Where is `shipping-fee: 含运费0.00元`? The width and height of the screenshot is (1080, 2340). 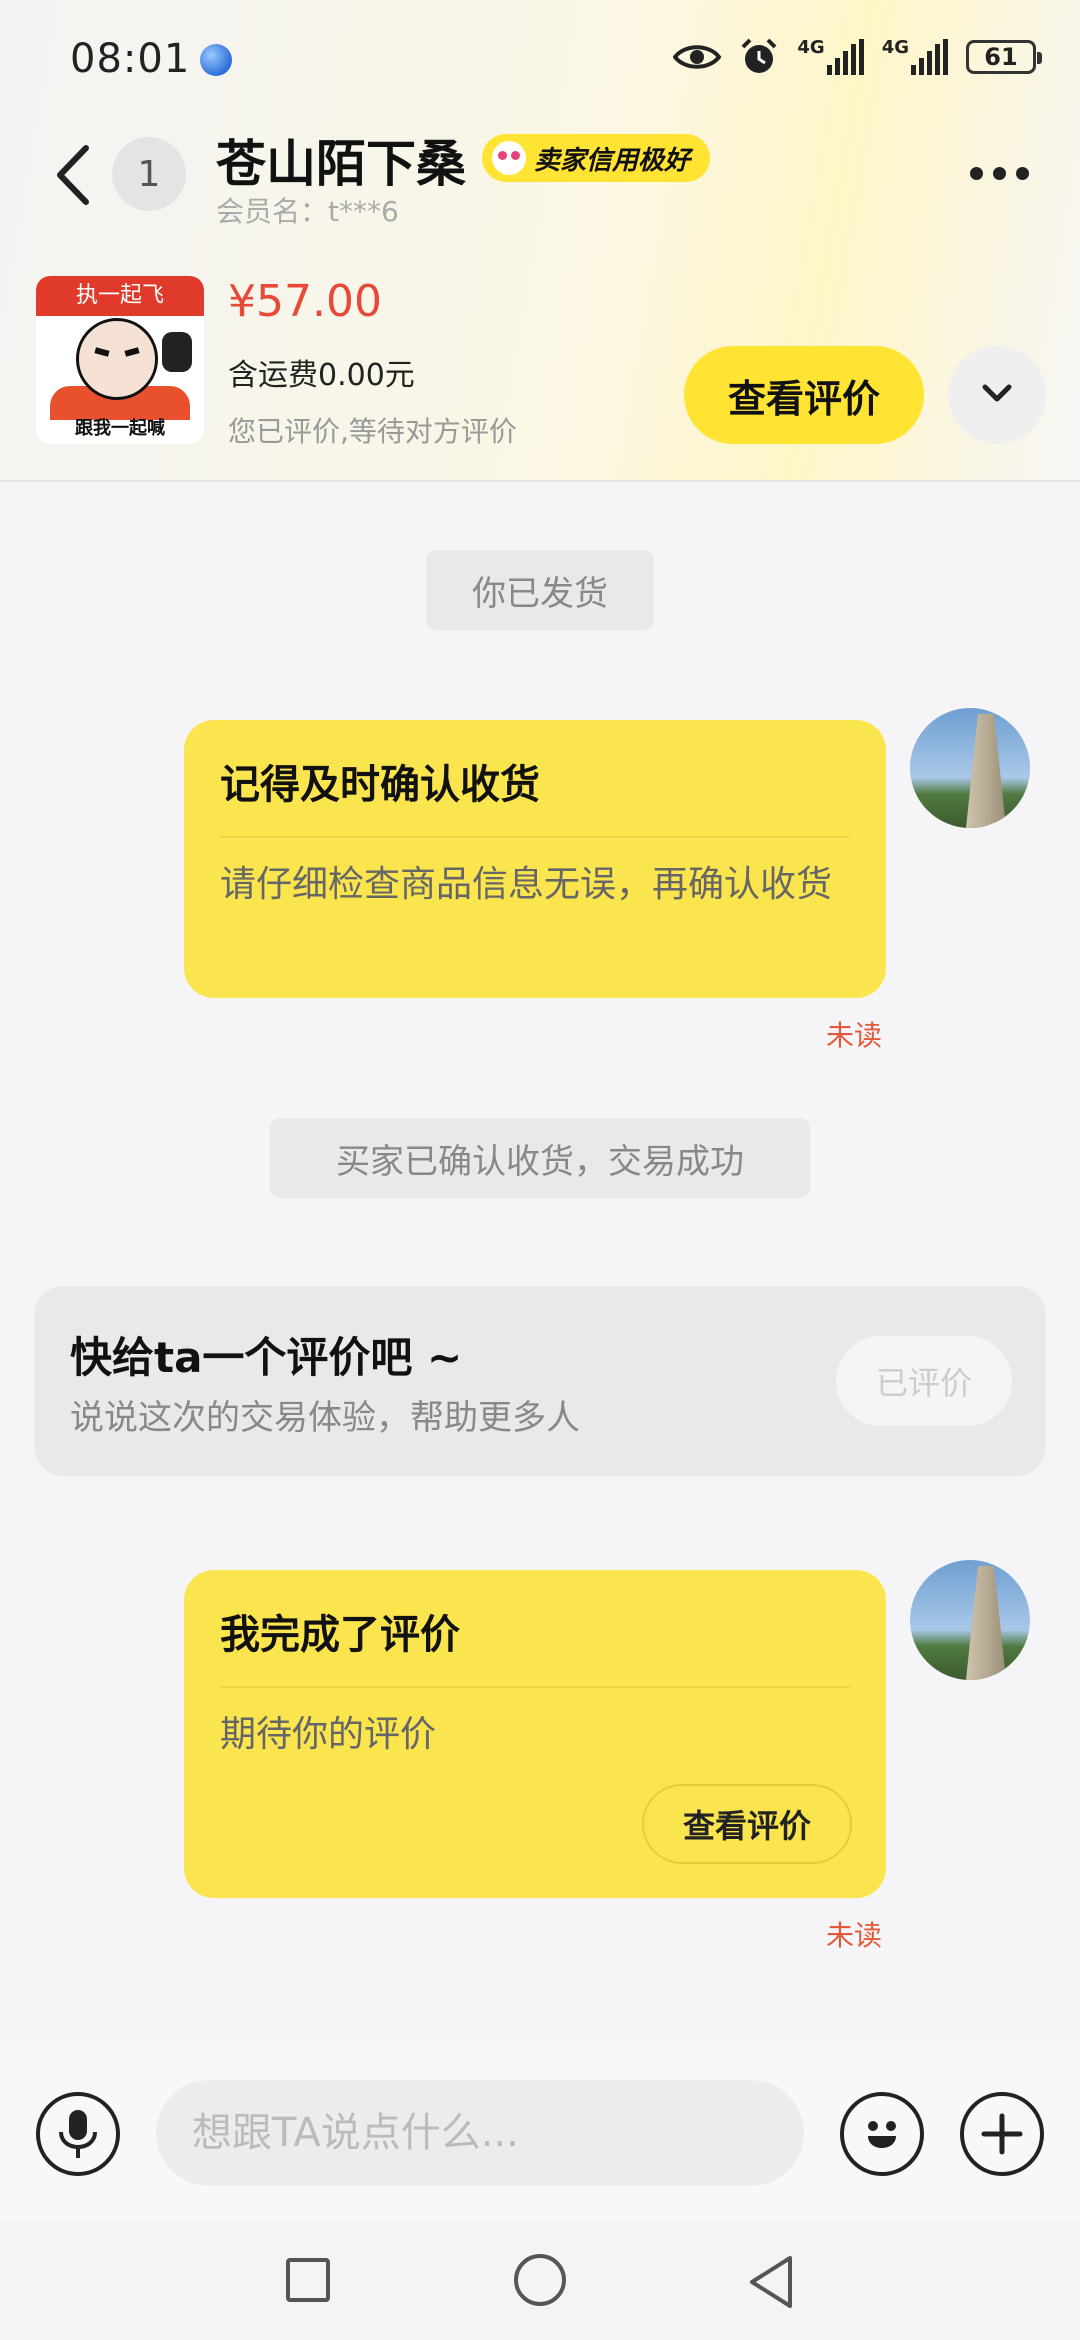 shipping-fee: 含运费0.00元 is located at coordinates (321, 375).